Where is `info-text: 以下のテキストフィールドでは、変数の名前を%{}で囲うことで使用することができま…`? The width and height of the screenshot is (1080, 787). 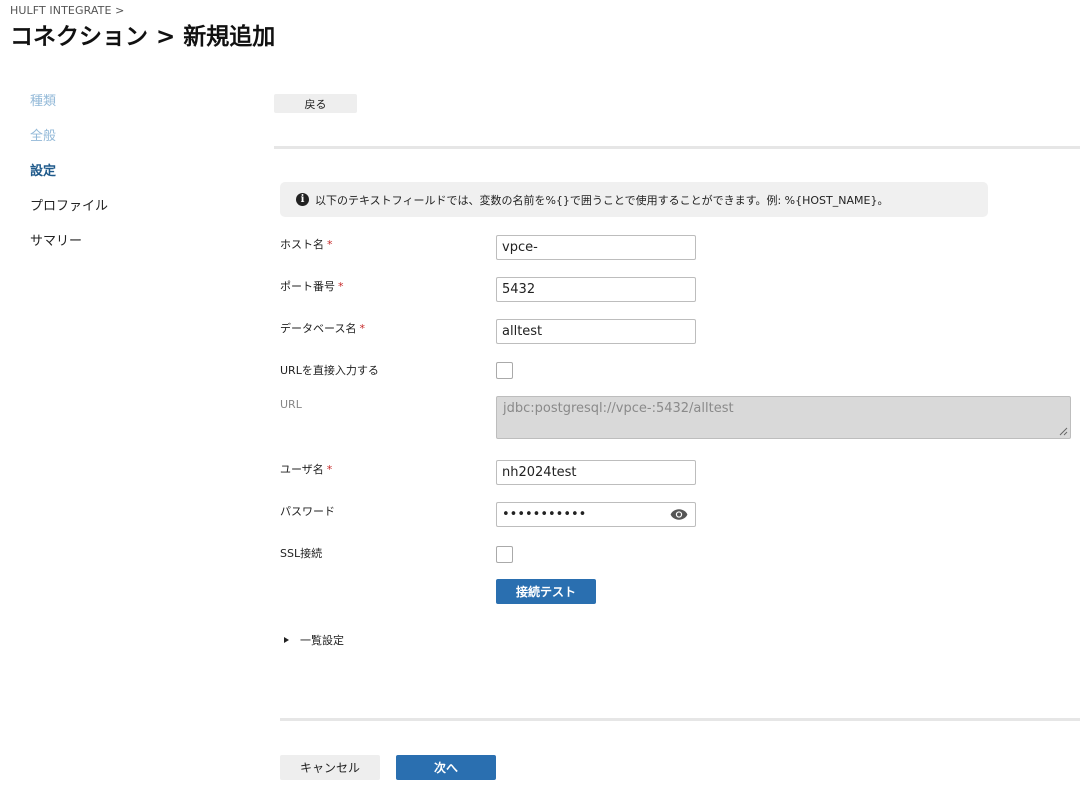
info-text: 以下のテキストフィールドでは、変数の名前を%{}で囲うことで使用することができま… is located at coordinates (602, 200).